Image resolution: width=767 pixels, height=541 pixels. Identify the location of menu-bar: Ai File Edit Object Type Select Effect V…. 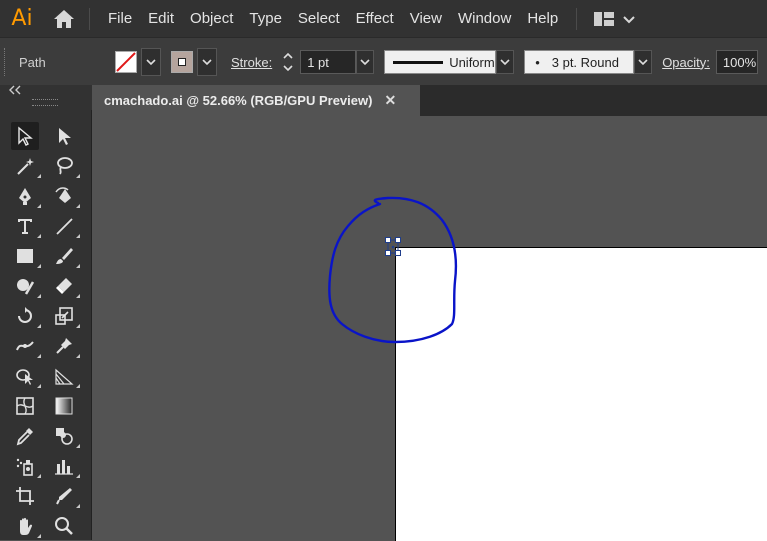
(383, 18).